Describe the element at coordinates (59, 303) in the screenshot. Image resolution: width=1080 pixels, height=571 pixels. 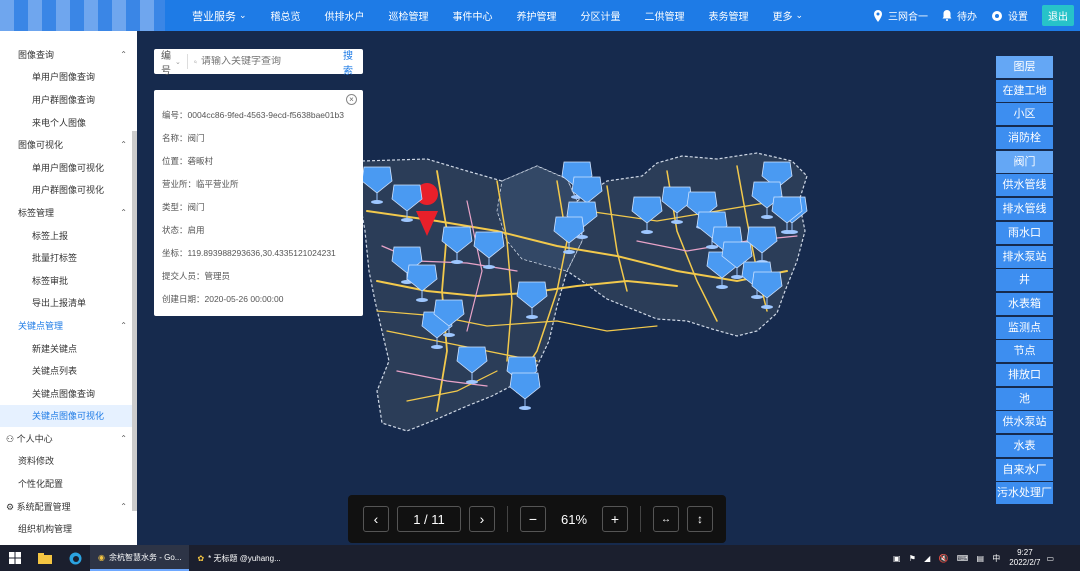
I see `sidebar-item-label: 导出上报清单` at that location.